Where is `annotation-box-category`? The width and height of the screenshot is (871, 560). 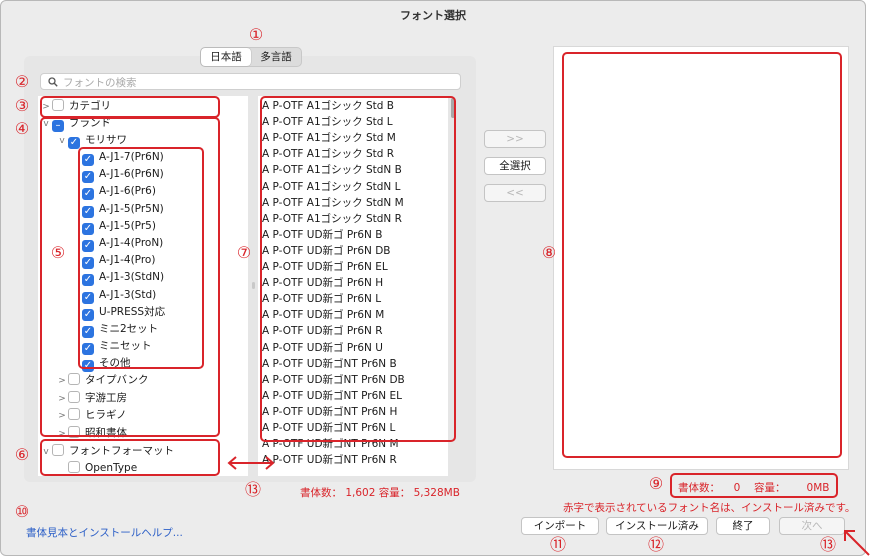 annotation-box-category is located at coordinates (130, 107).